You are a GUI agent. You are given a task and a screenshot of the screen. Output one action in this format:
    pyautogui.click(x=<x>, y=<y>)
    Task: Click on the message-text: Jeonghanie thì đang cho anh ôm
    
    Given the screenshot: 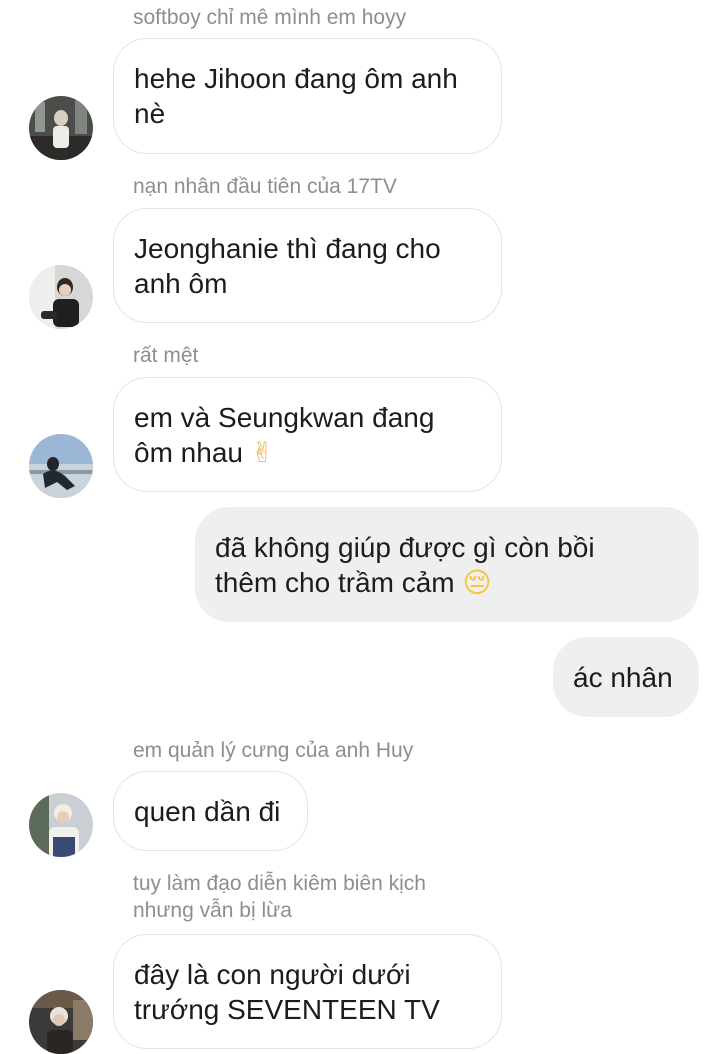 What is the action you would take?
    pyautogui.click(x=287, y=265)
    